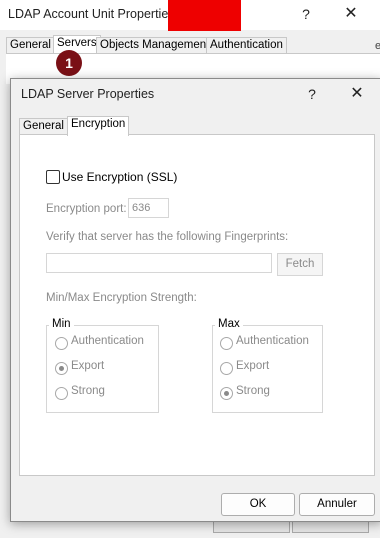 This screenshot has width=380, height=538. What do you see at coordinates (337, 504) in the screenshot?
I see `cancel-button: Annuler` at bounding box center [337, 504].